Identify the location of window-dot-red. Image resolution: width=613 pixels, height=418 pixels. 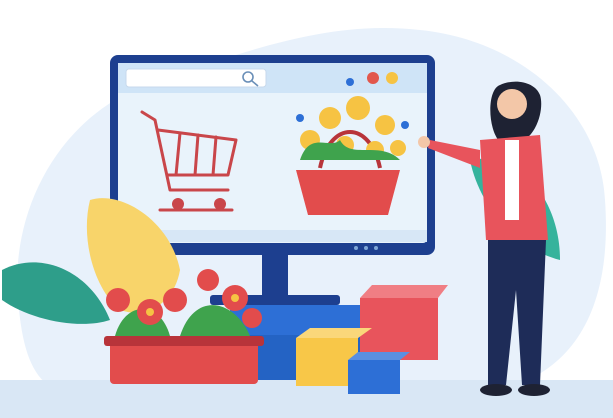
(373, 78).